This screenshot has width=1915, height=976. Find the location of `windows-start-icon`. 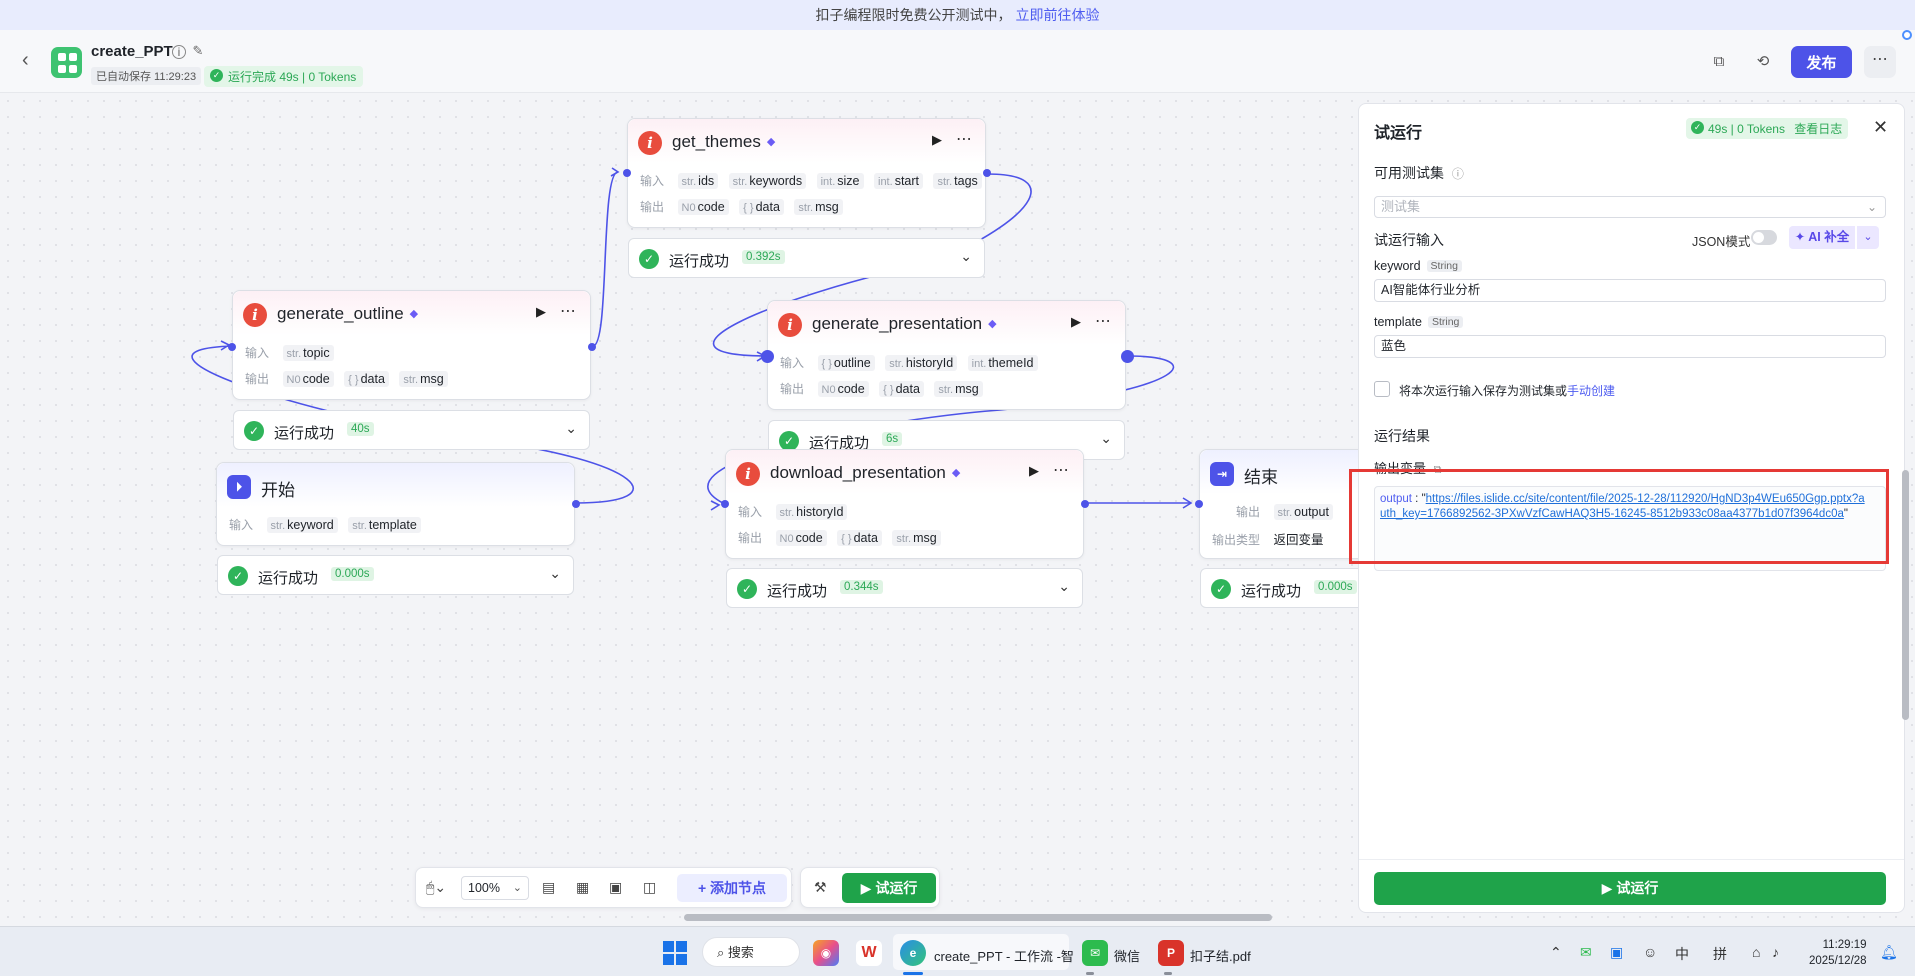

windows-start-icon is located at coordinates (675, 953).